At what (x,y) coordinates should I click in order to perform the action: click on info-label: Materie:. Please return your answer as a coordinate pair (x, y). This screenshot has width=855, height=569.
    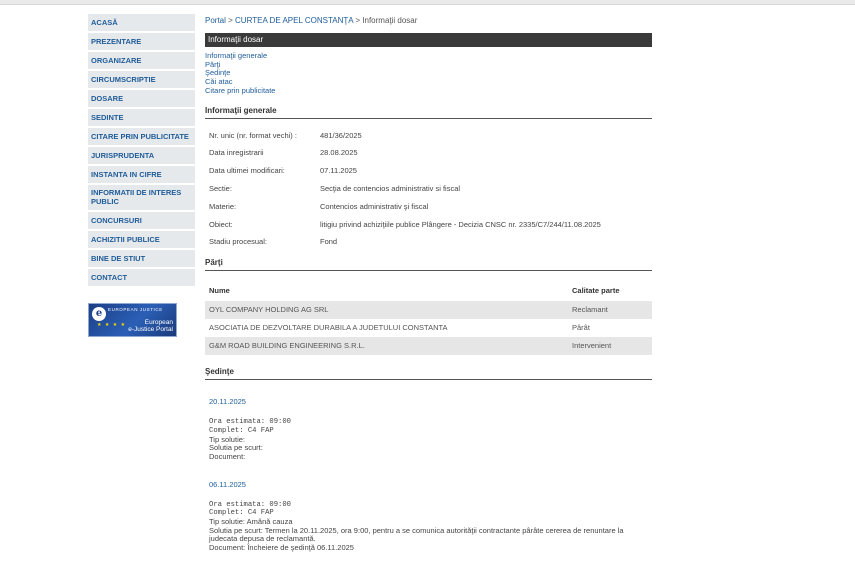
    Looking at the image, I should click on (223, 206).